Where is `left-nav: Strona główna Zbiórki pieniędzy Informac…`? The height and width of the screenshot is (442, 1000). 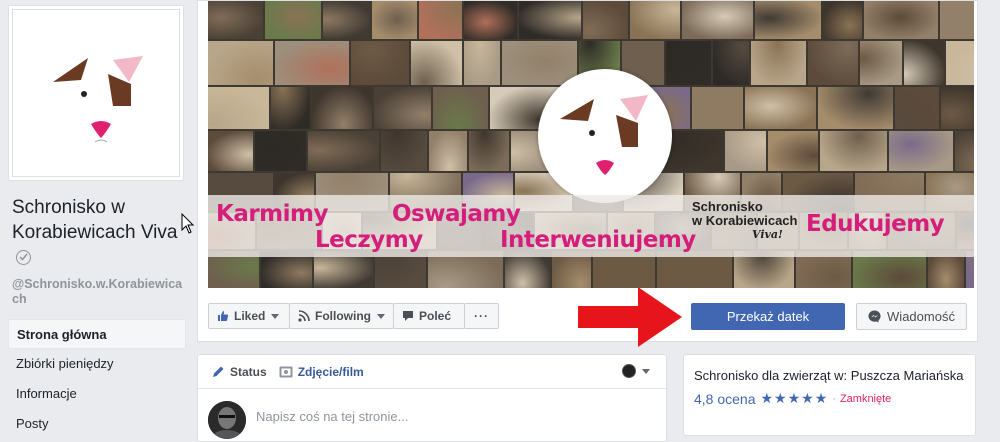 left-nav: Strona główna Zbiórki pieniędzy Informac… is located at coordinates (97, 379).